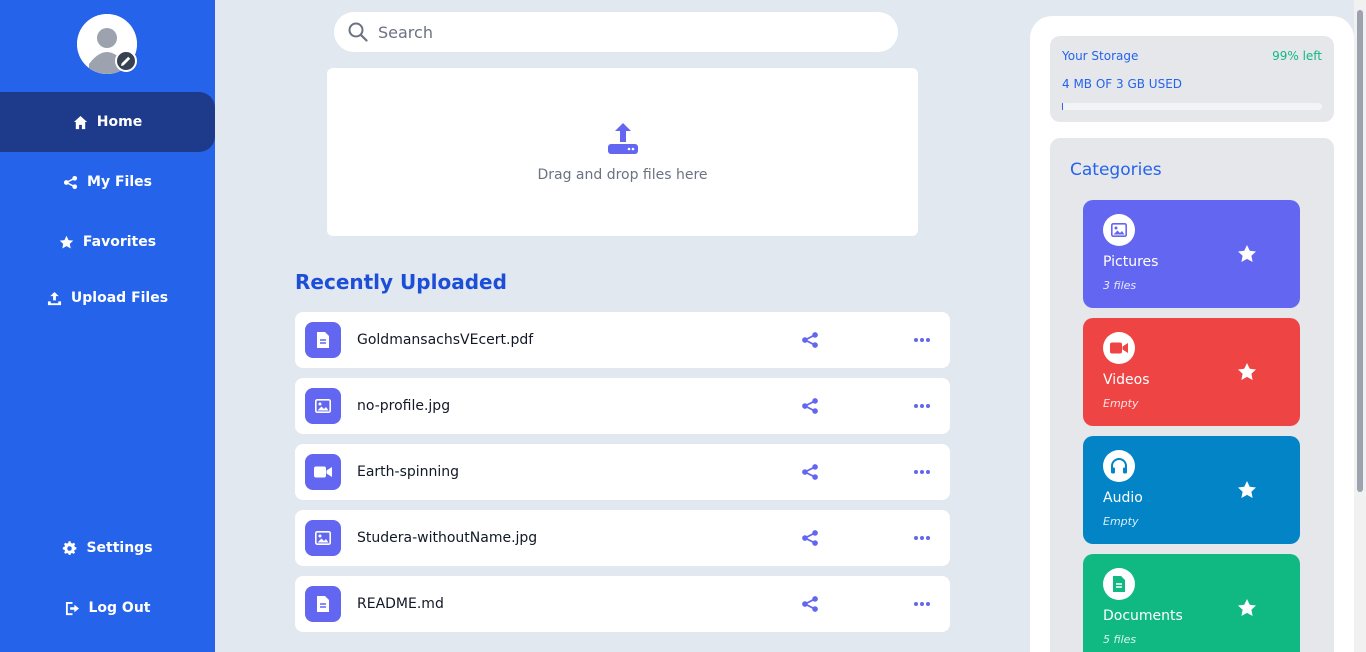  I want to click on sidebar-item-my-files: My Files, so click(107, 182).